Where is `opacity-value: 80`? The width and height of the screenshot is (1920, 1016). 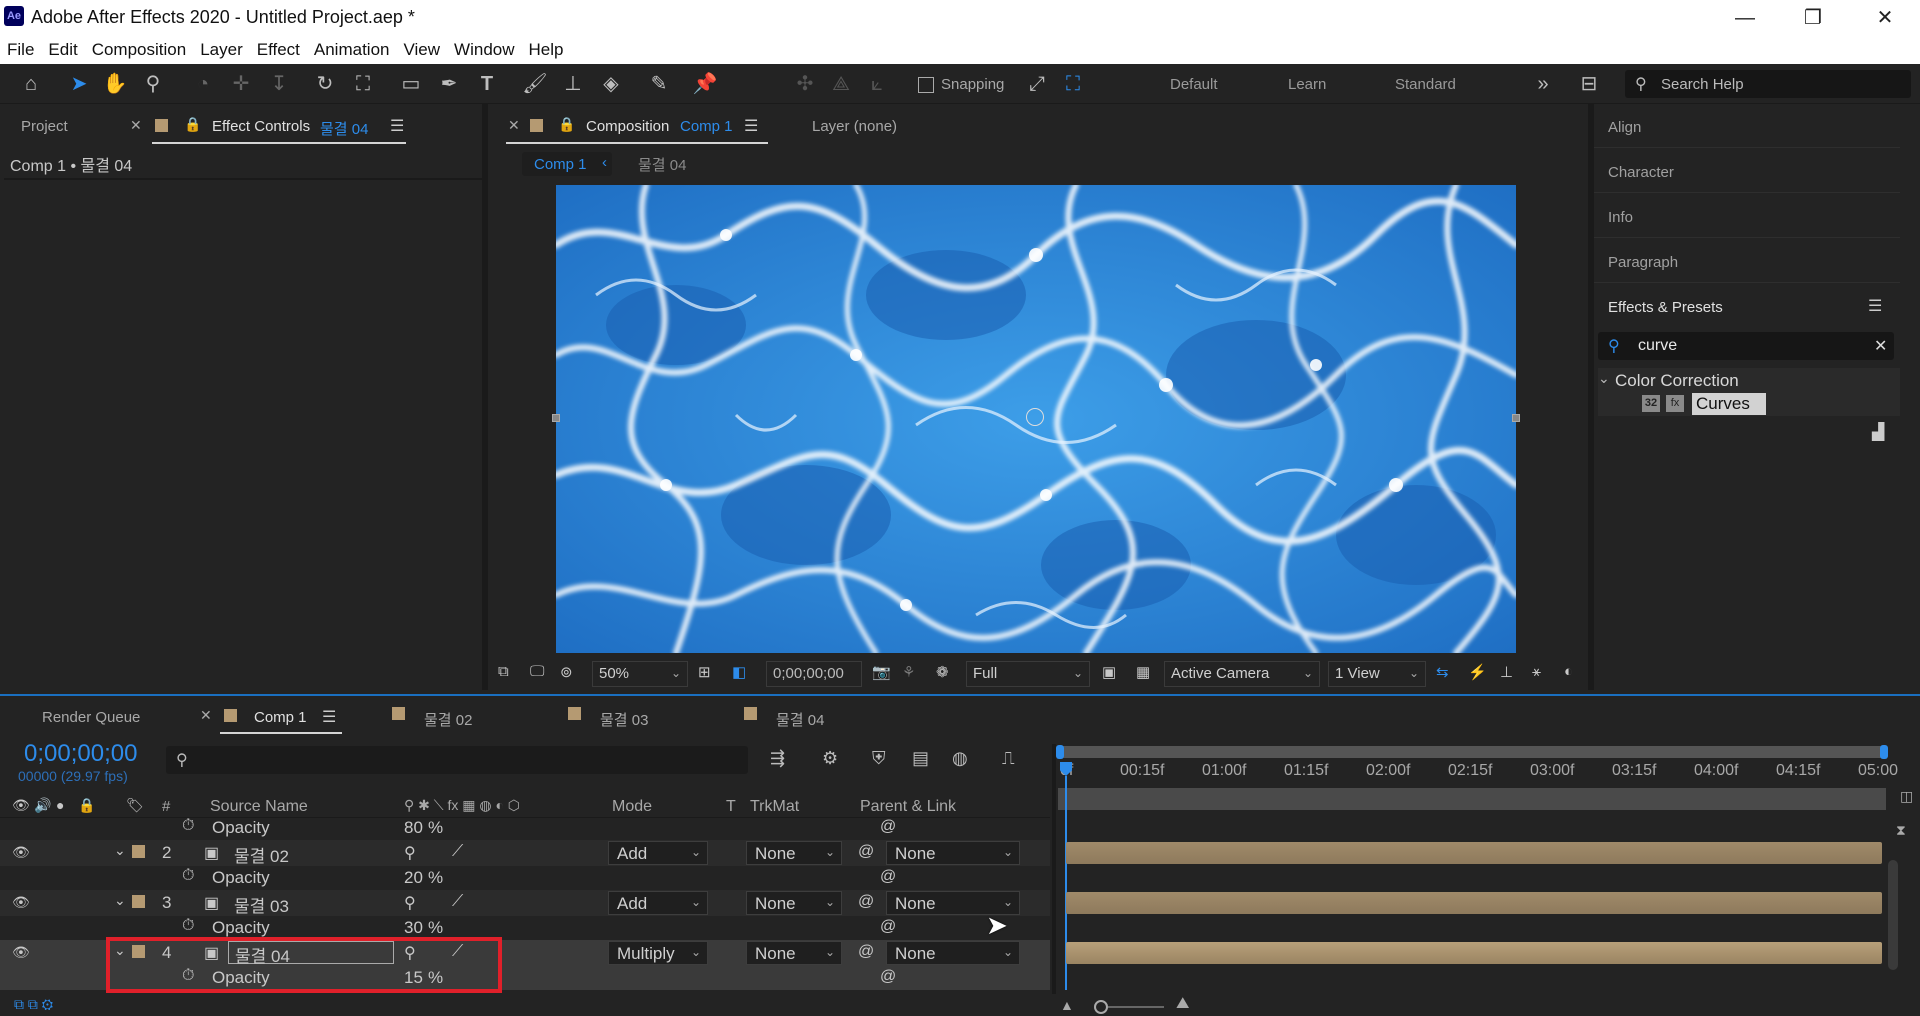 opacity-value: 80 is located at coordinates (413, 828).